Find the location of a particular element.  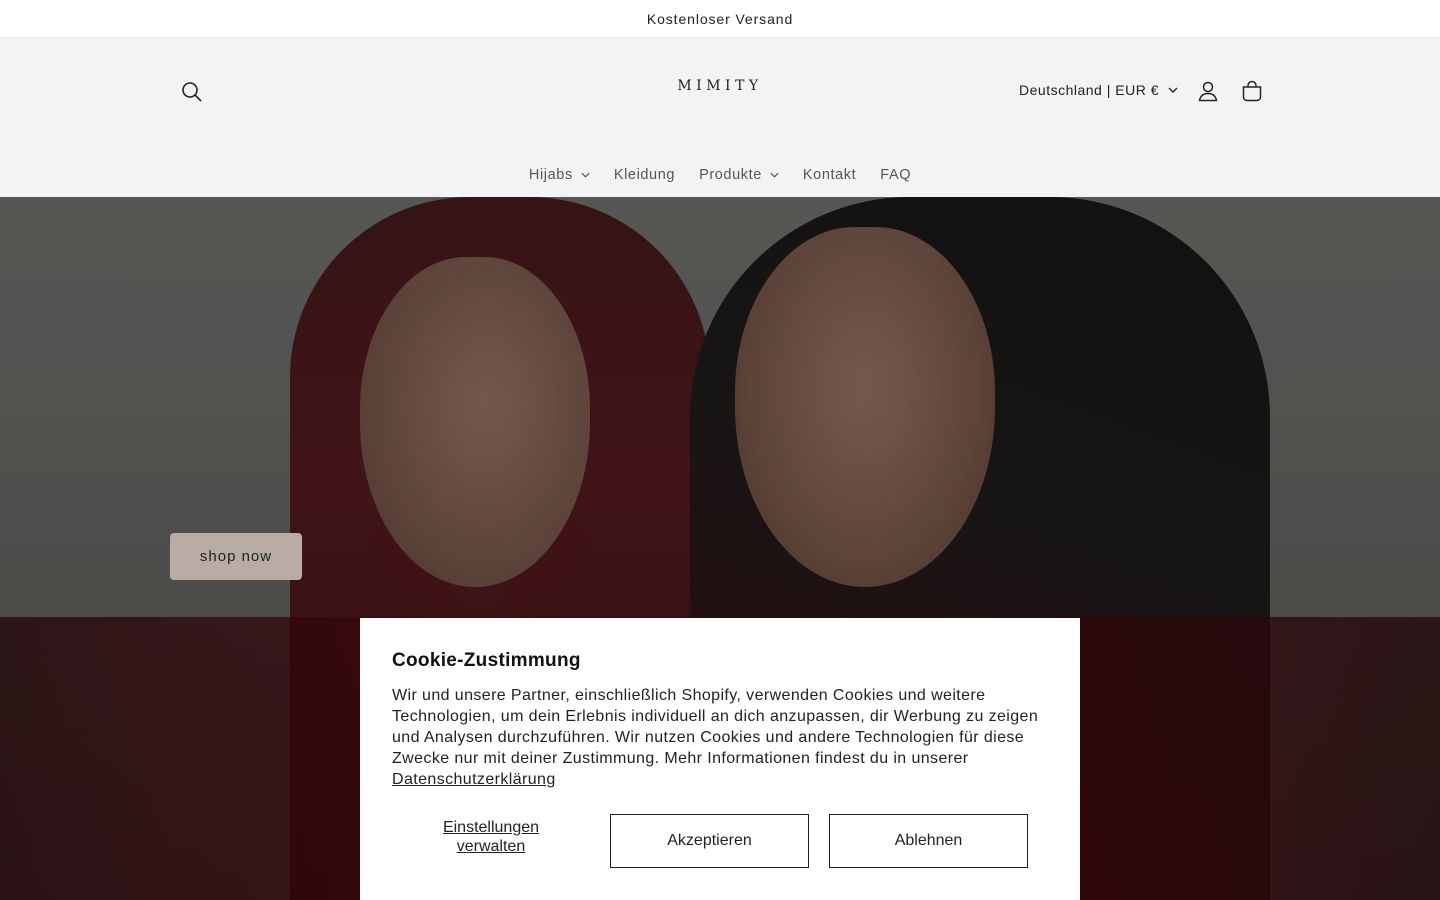

nav-item-hijabs: Hijabs is located at coordinates (559, 175).